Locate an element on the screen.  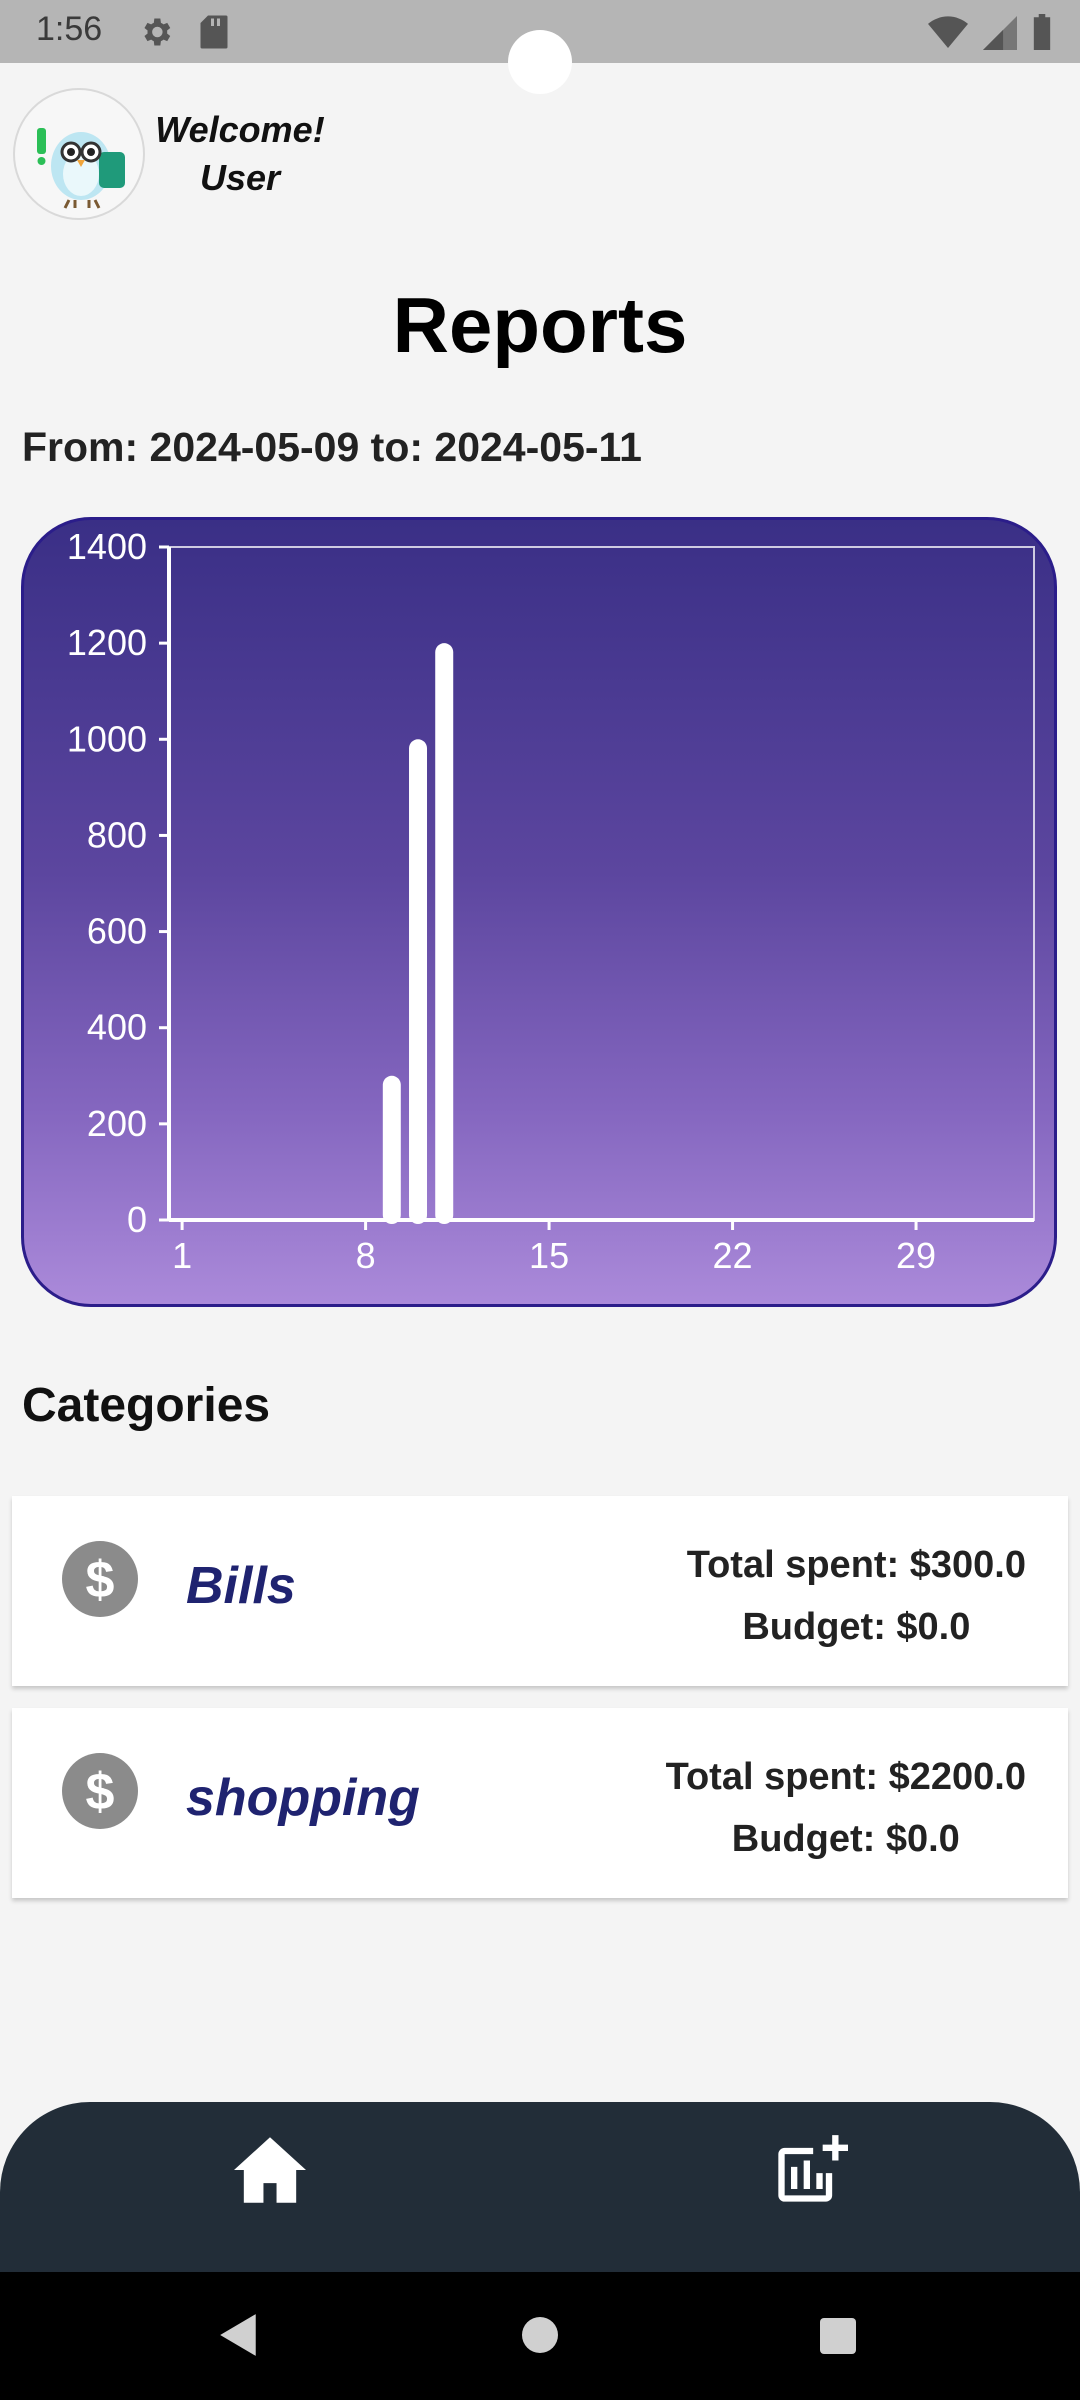
y-tick-label: 400 is located at coordinates (117, 1027).